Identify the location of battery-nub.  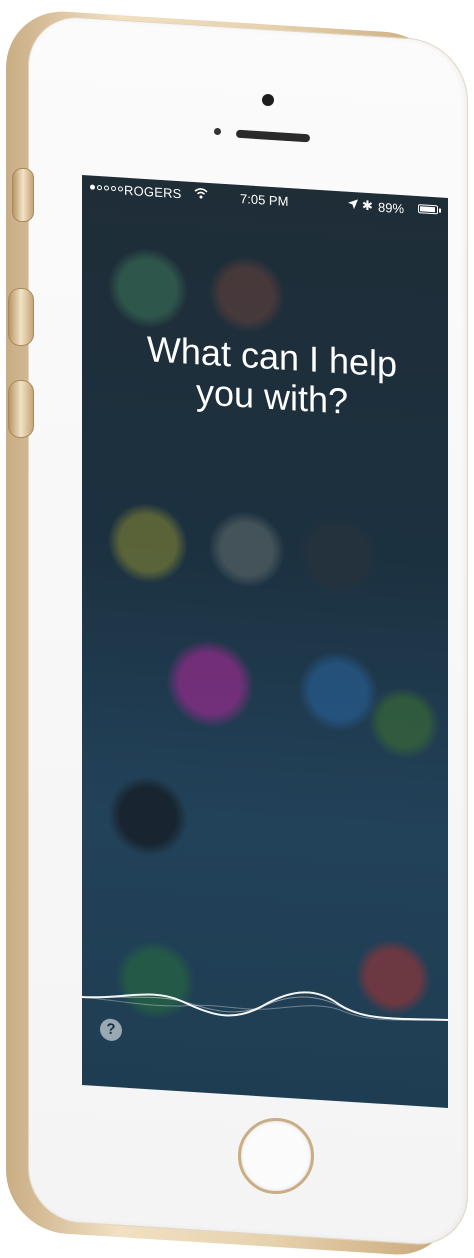
(440, 210).